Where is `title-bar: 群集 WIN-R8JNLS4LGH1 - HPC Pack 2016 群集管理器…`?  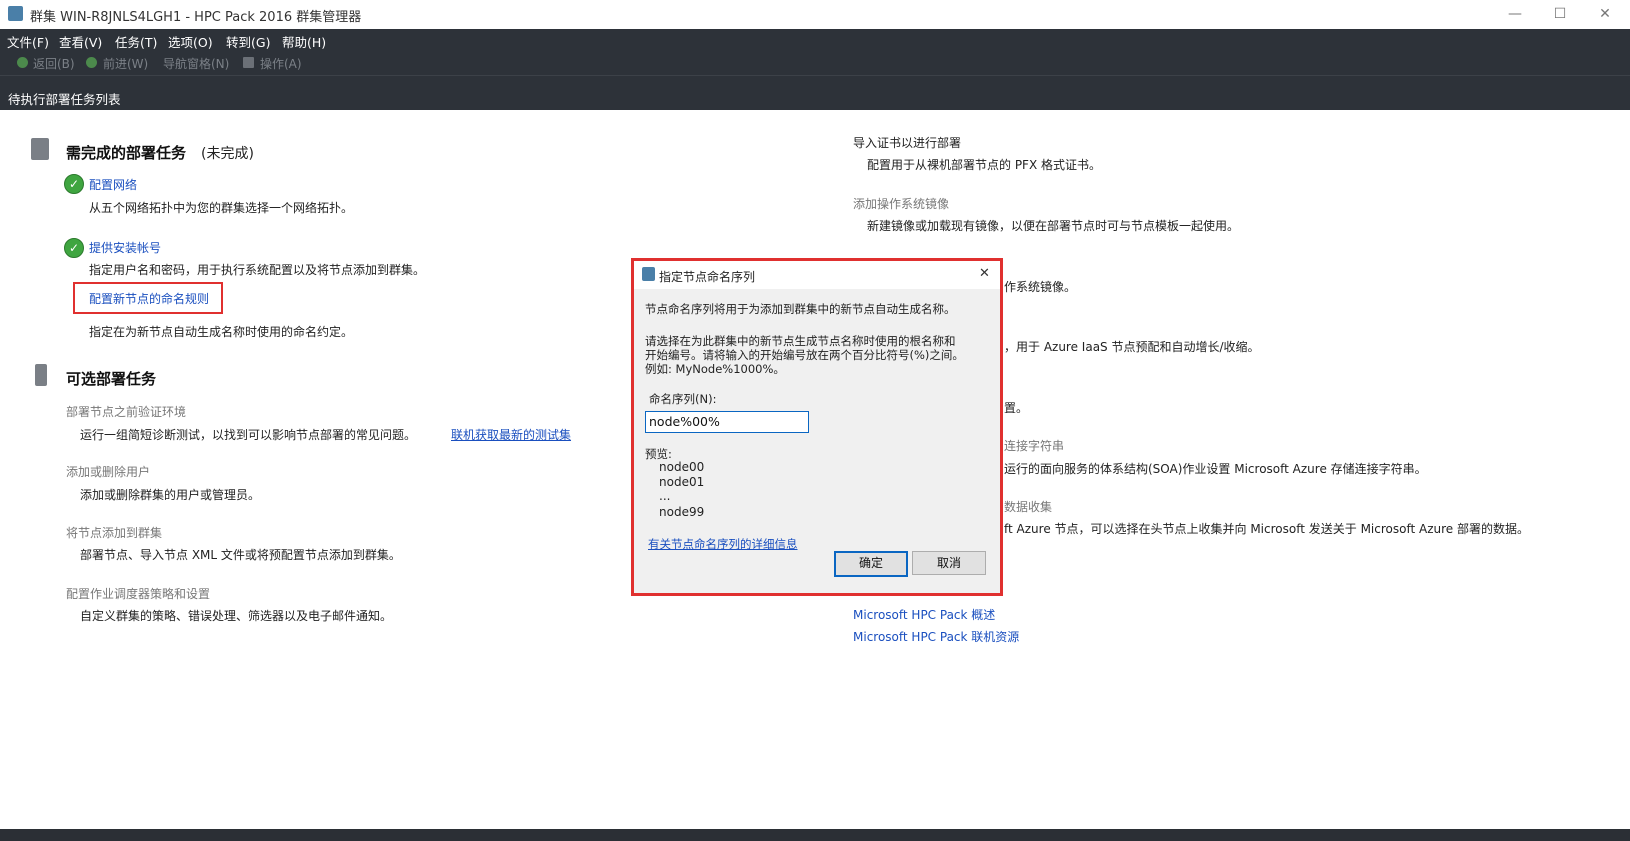
title-bar: 群集 WIN-R8JNLS4LGH1 - HPC Pack 2016 群集管理器… is located at coordinates (815, 14).